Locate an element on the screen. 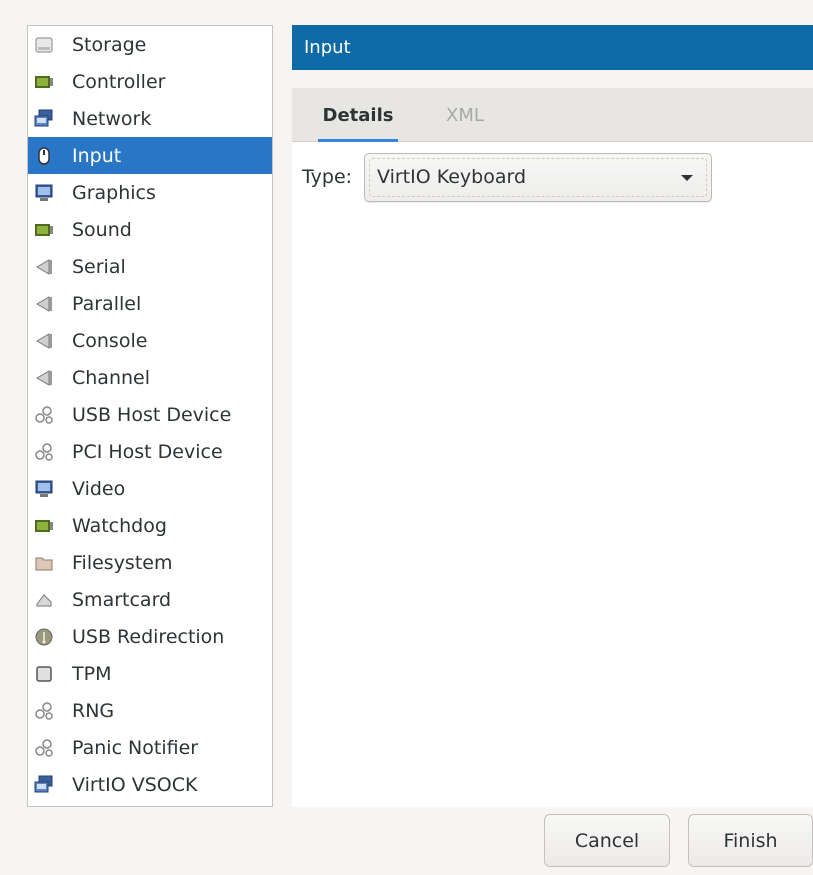 The height and width of the screenshot is (875, 813). sidebar-item-serial: Serial is located at coordinates (150, 266).